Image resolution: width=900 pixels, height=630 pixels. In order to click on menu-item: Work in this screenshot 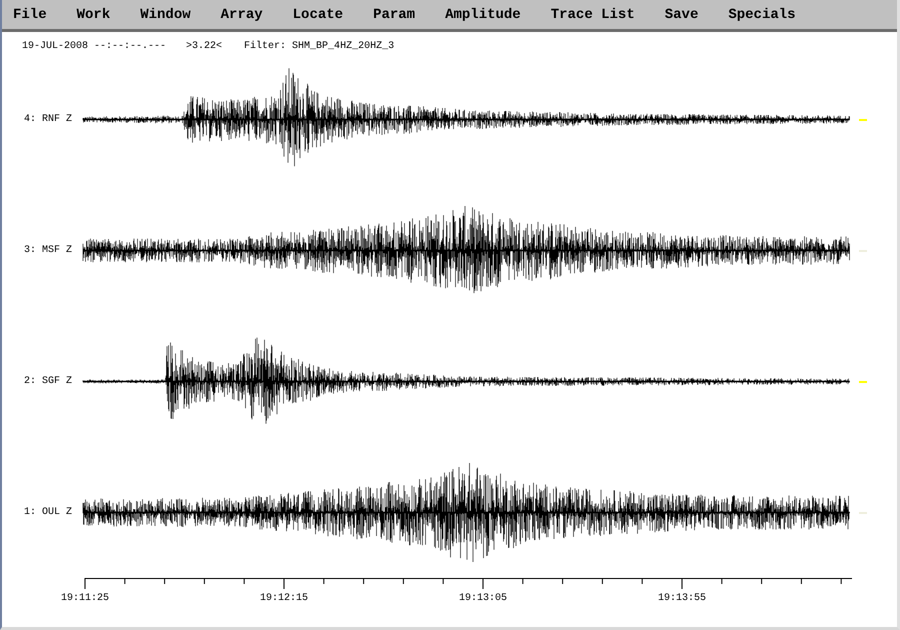, I will do `click(93, 15)`.